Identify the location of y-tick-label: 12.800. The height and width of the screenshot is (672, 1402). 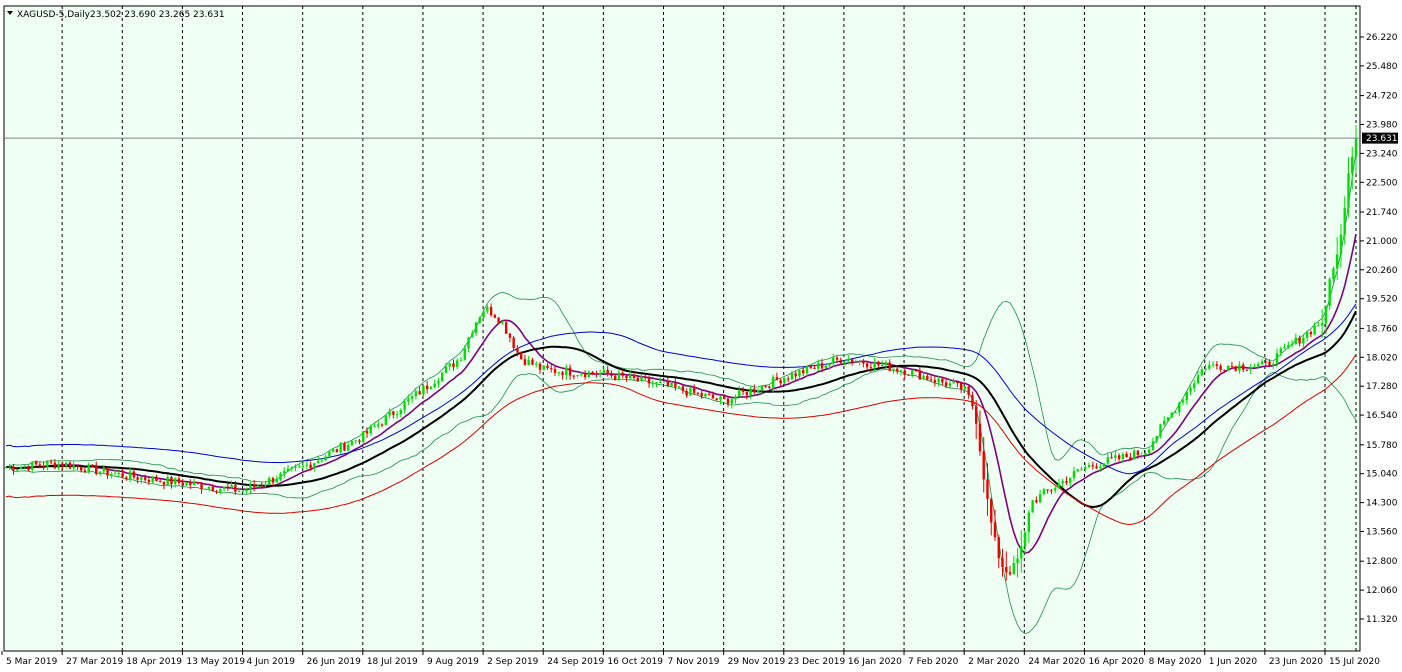
(1382, 562).